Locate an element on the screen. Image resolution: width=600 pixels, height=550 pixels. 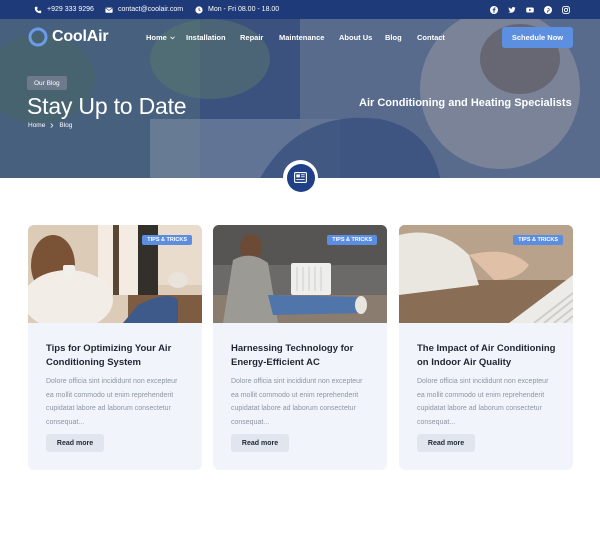
nav-contact: Contact is located at coordinates (431, 37).